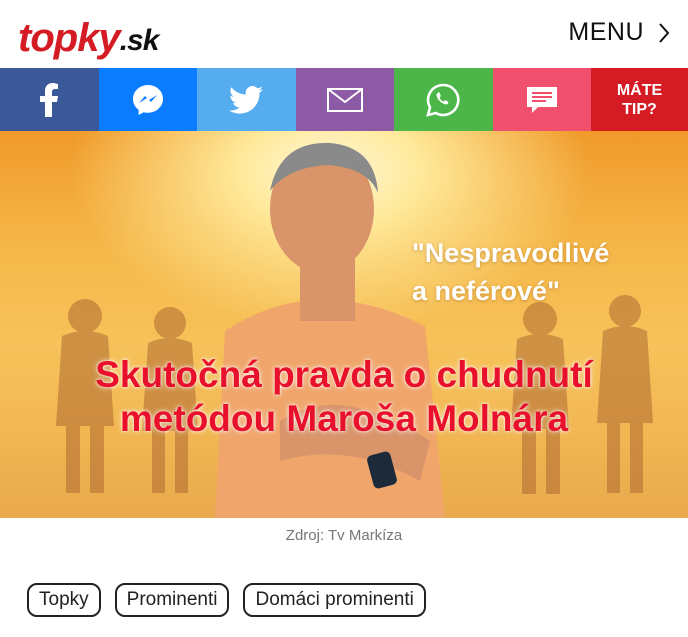 The height and width of the screenshot is (637, 688). Describe the element at coordinates (64, 600) in the screenshot. I see `tag-topky: Topky` at that location.